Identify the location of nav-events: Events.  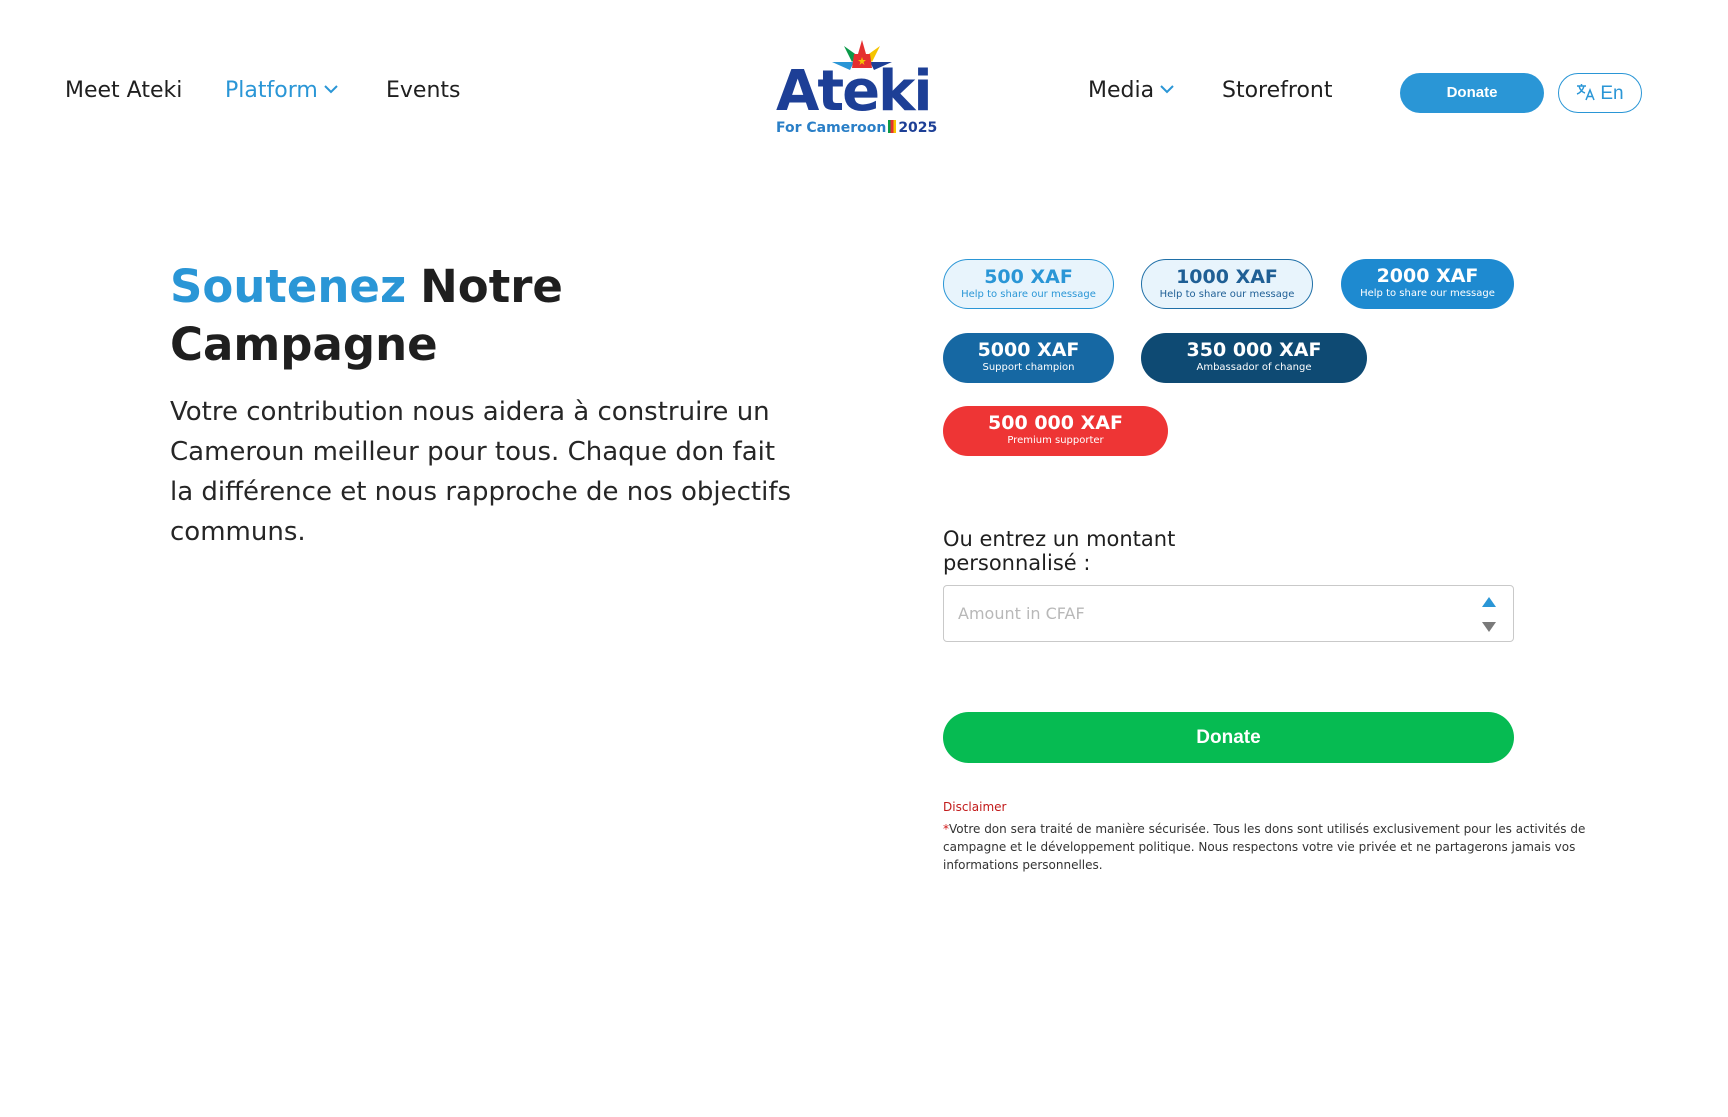
(423, 91).